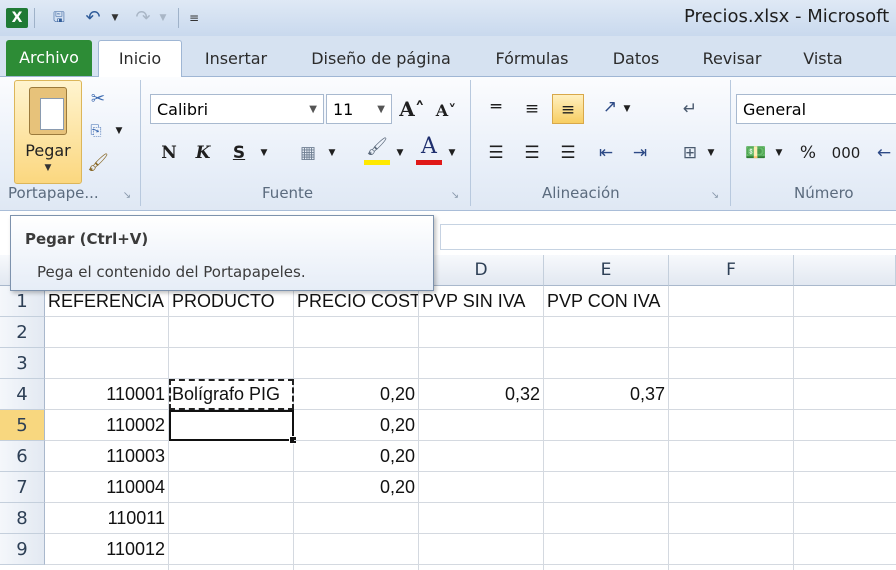 This screenshot has width=896, height=570. I want to click on merge-center-icon: ⊞, so click(690, 153).